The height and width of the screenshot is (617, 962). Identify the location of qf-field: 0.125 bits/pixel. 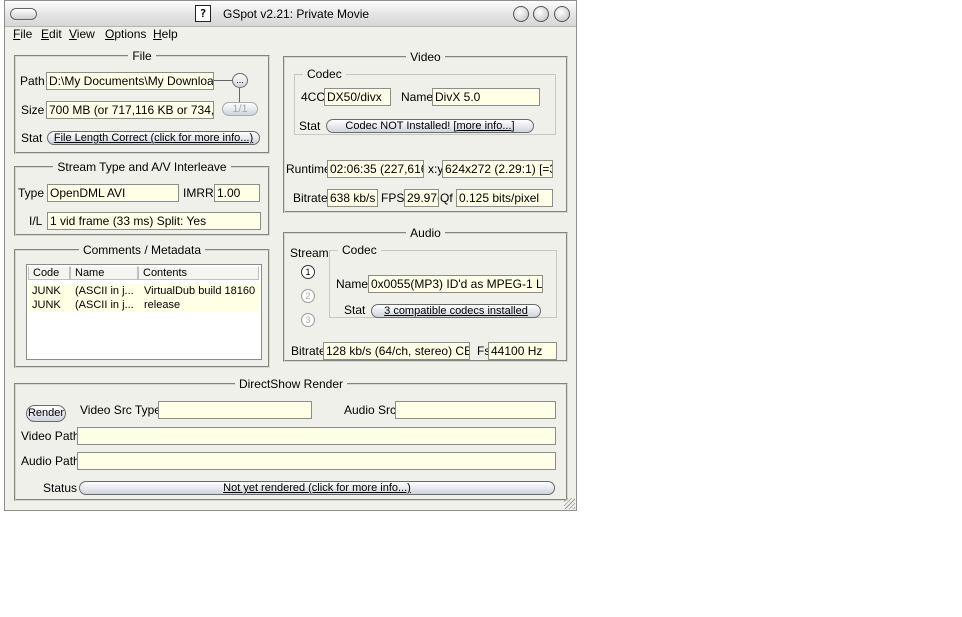
(504, 198).